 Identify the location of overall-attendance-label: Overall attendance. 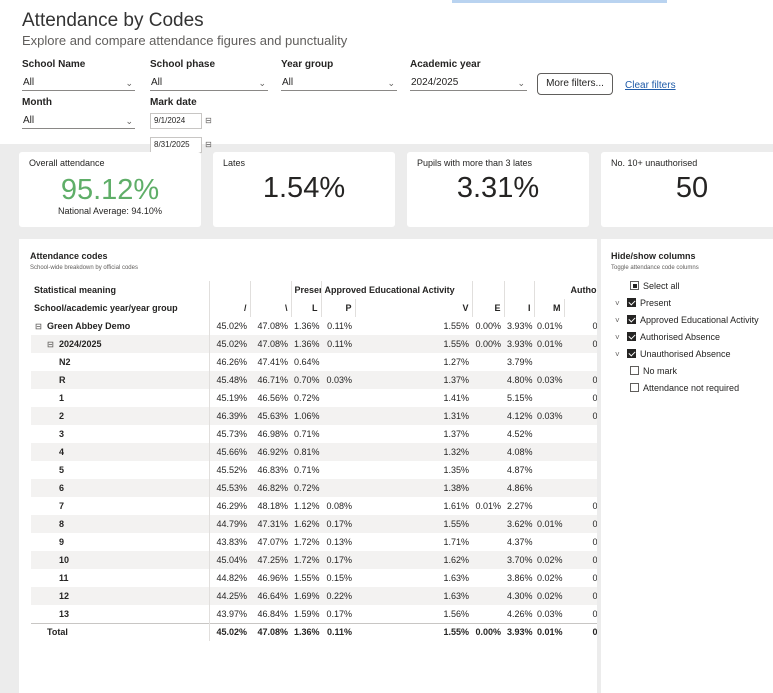
(67, 163).